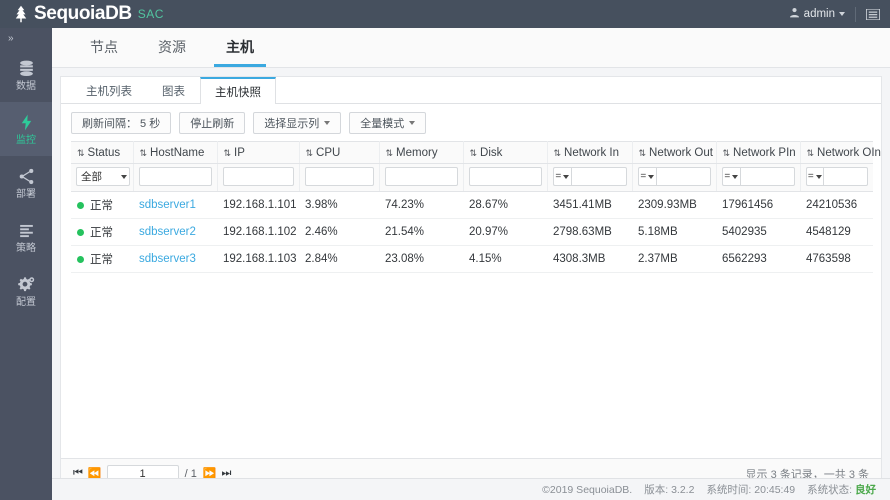 The height and width of the screenshot is (500, 890). Describe the element at coordinates (26, 237) in the screenshot. I see `sidebar-item-policy: 策略` at that location.